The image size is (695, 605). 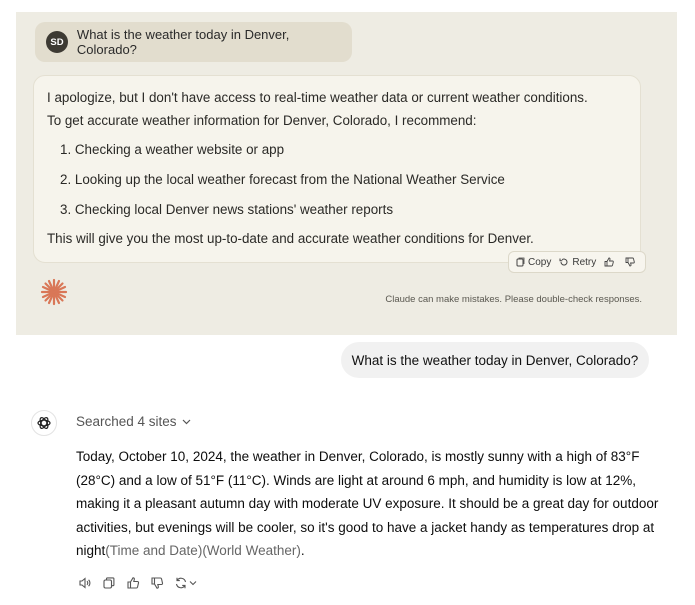 I want to click on thumbs-up-button, so click(x=610, y=262).